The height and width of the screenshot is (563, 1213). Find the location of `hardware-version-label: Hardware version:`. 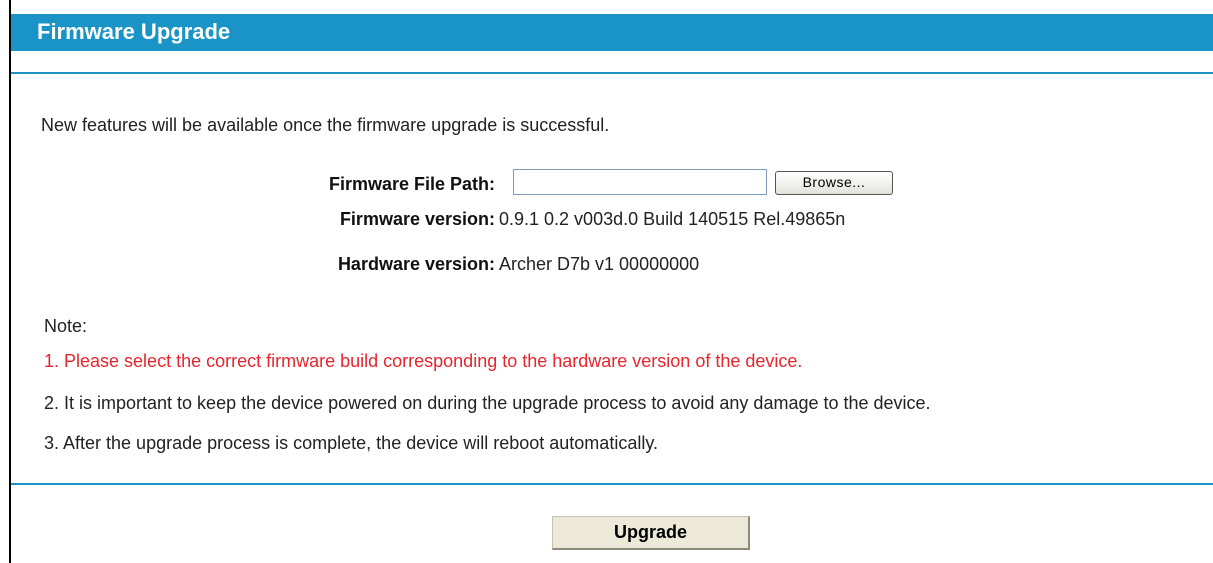

hardware-version-label: Hardware version: is located at coordinates (416, 264).